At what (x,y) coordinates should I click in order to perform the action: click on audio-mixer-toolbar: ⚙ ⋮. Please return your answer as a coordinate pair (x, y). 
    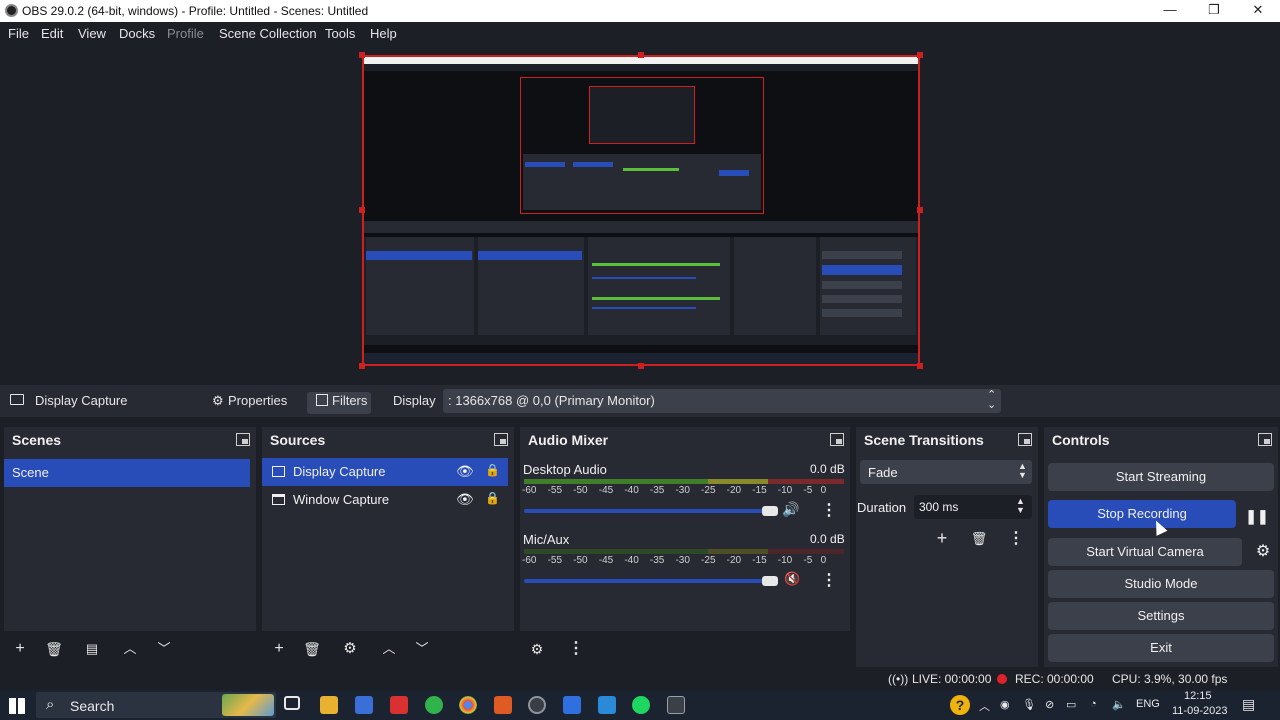
    Looking at the image, I should click on (685, 649).